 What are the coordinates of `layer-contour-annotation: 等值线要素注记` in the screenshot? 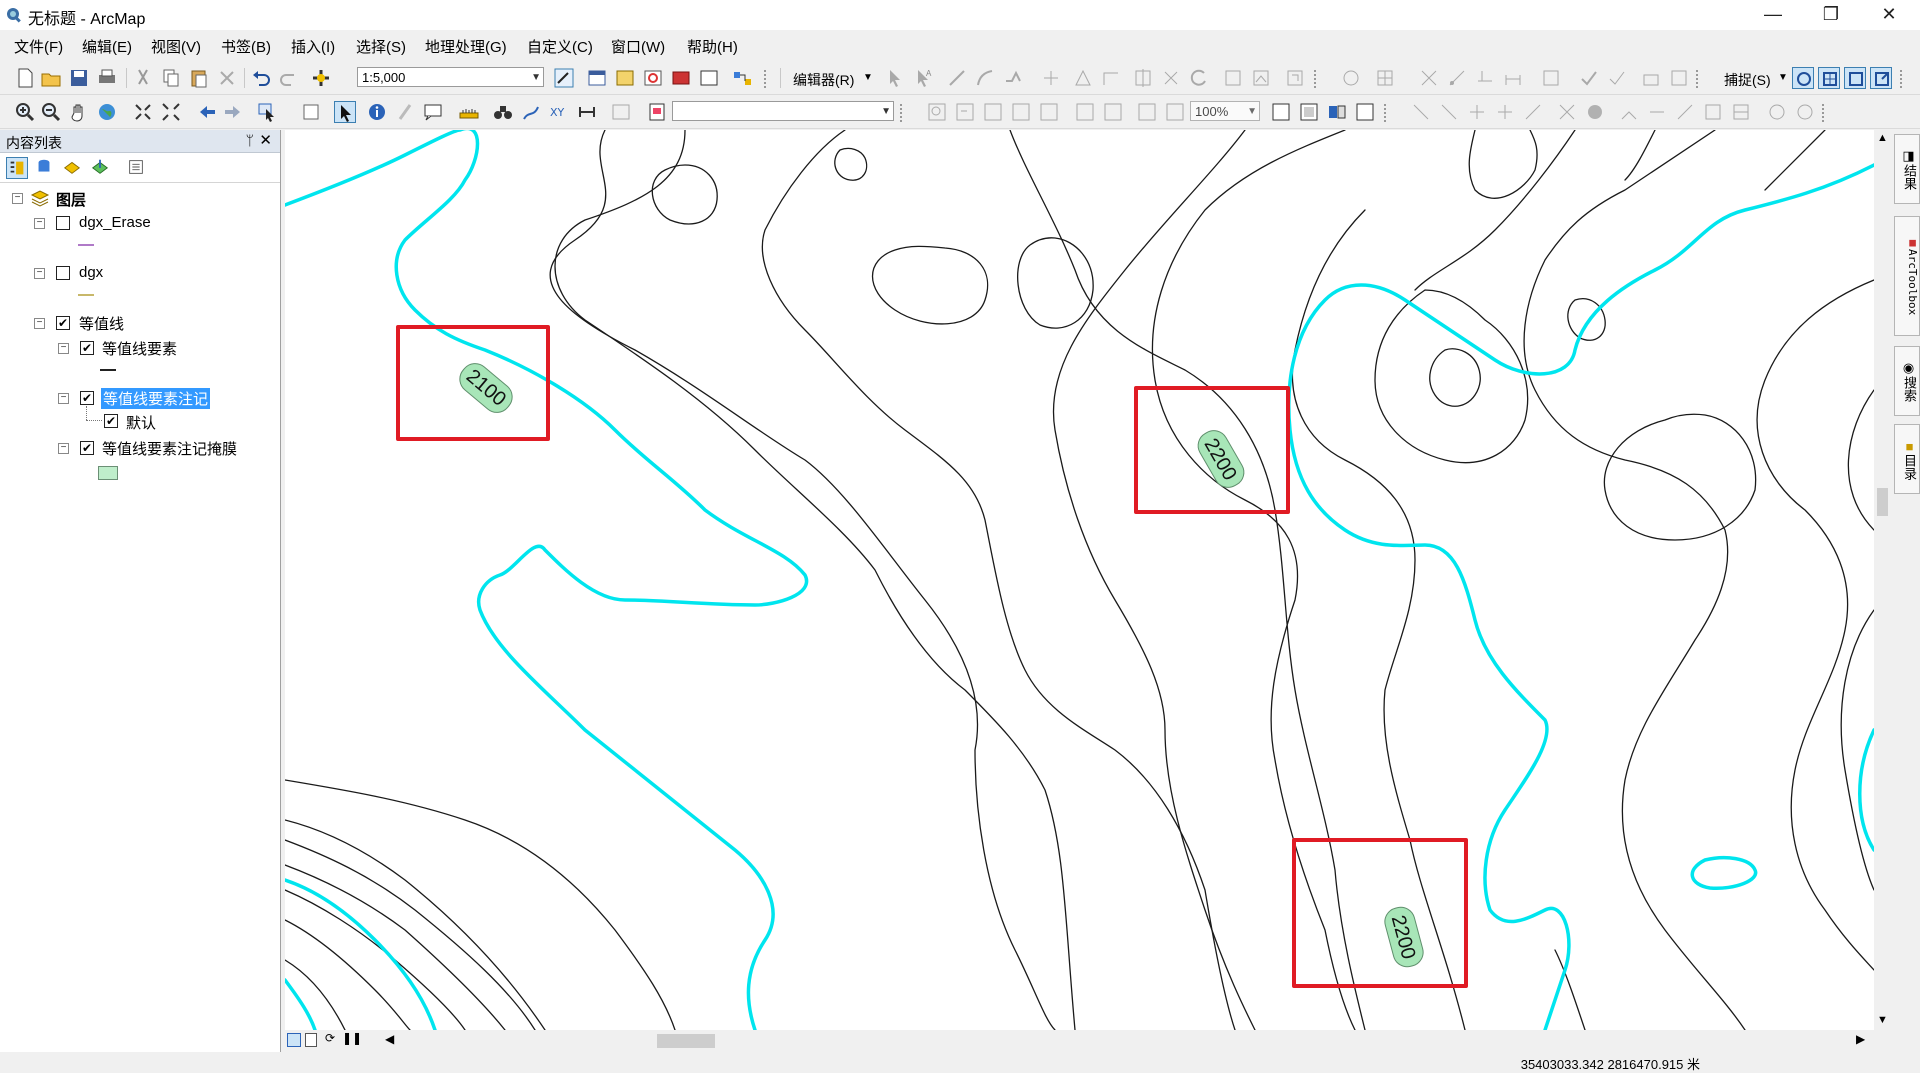 It's located at (156, 398).